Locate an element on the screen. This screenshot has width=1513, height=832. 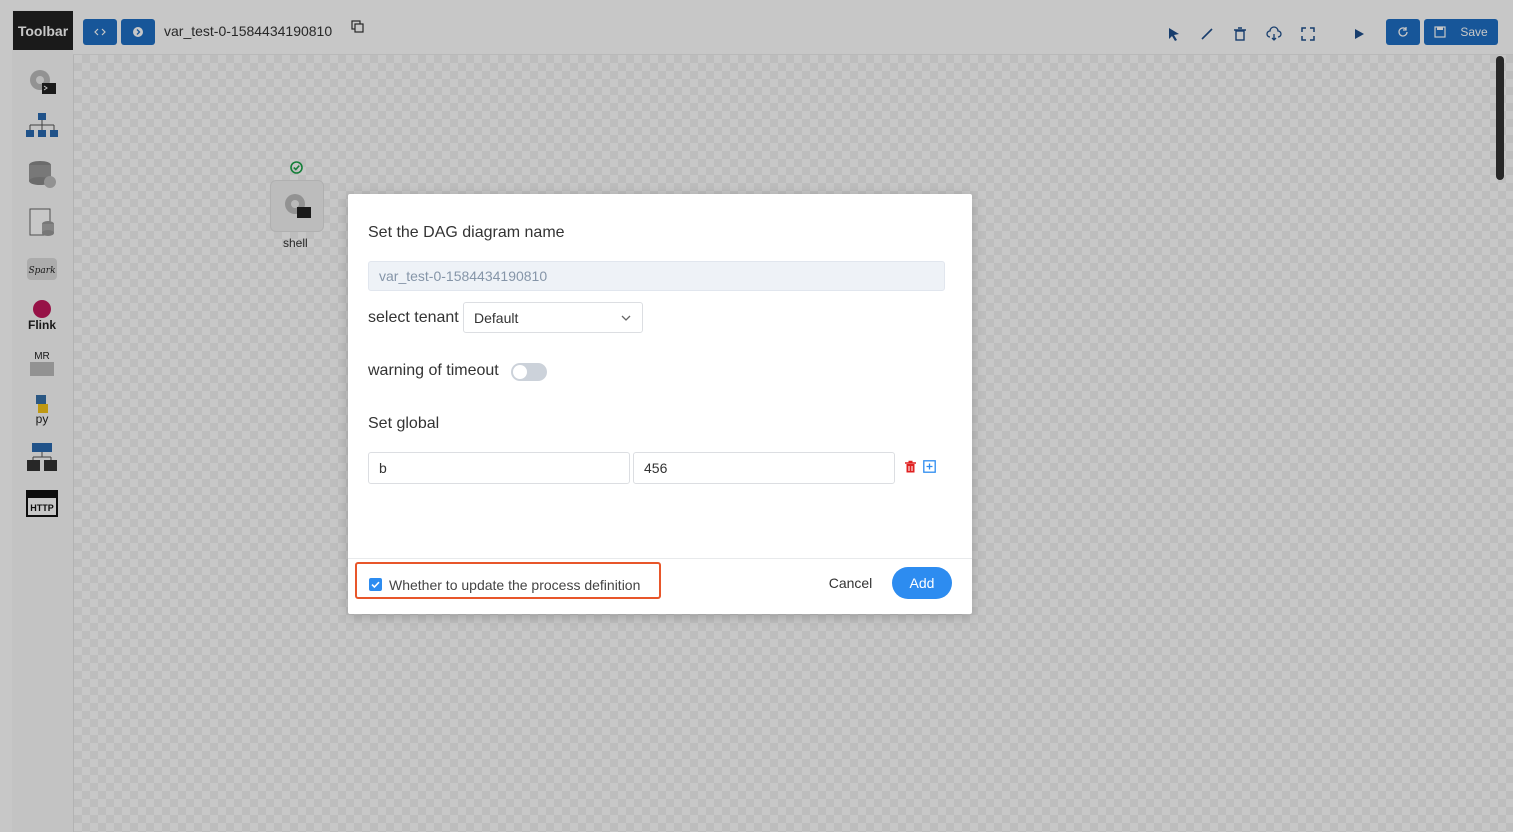
add-param-icon is located at coordinates (929, 466).